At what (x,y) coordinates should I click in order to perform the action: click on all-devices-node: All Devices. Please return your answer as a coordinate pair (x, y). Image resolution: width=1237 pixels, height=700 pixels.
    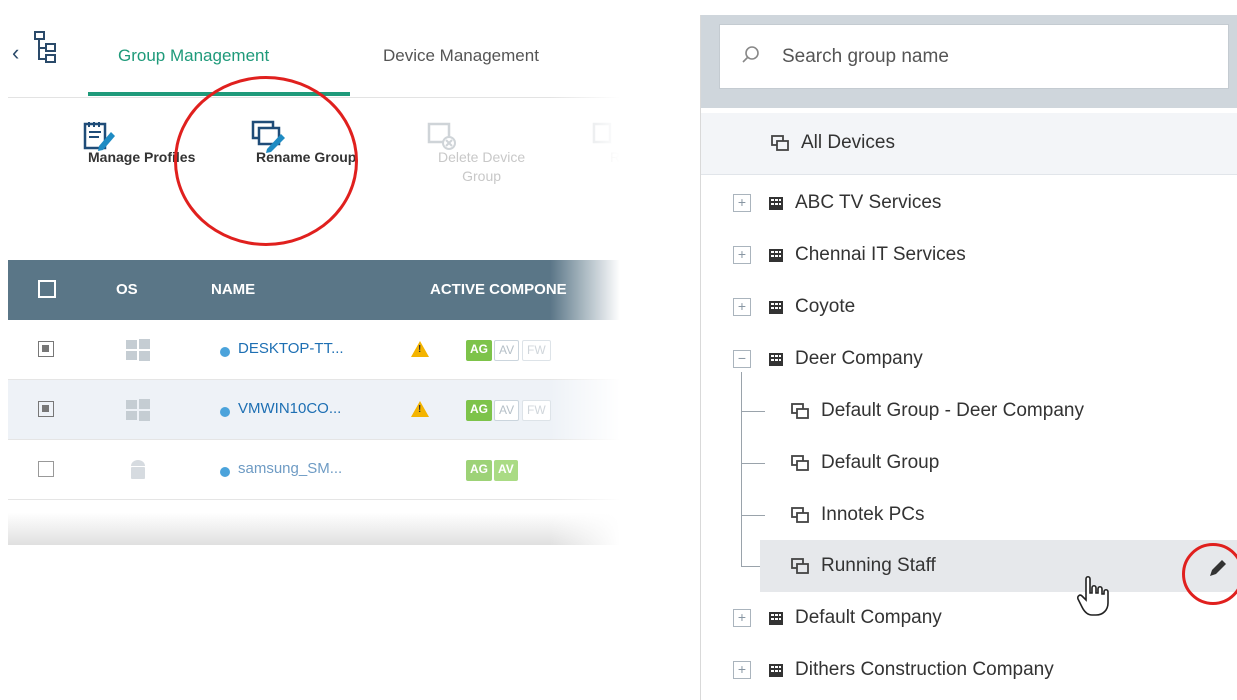
    Looking at the image, I should click on (969, 144).